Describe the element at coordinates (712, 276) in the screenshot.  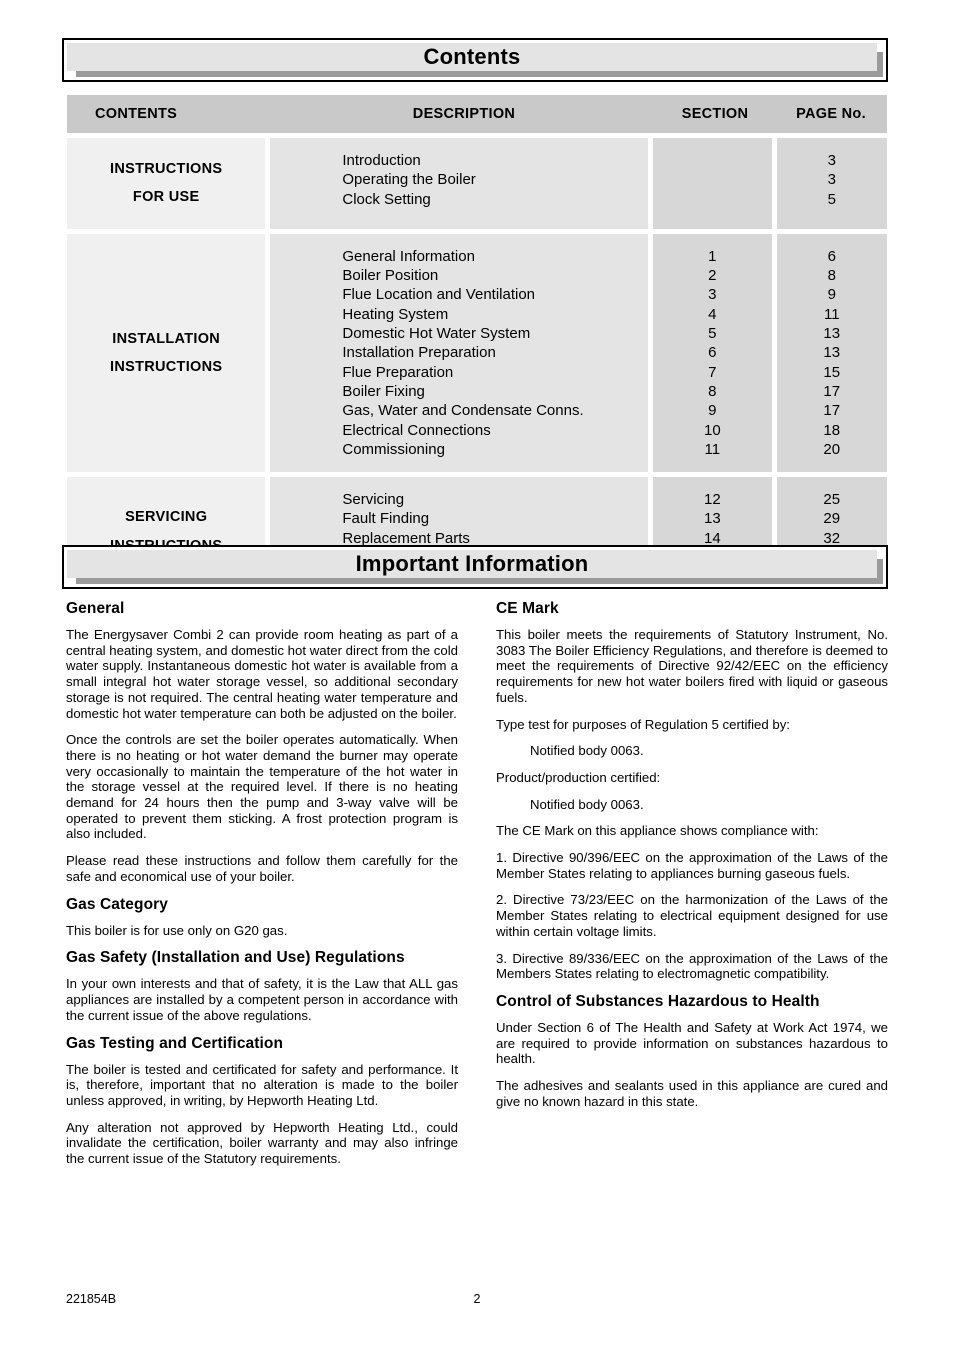
I see `toc-row-section: 2` at that location.